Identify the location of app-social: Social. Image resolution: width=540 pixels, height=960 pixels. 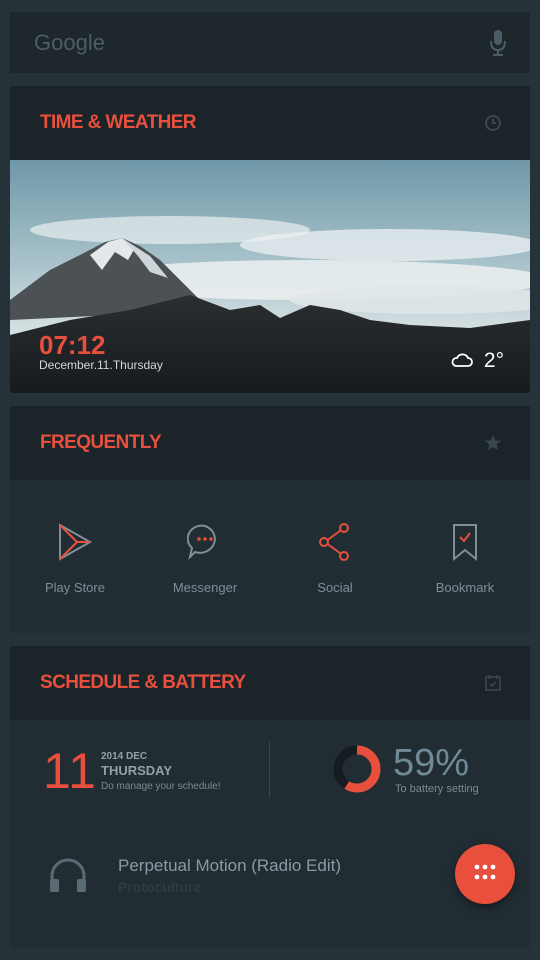
(335, 557).